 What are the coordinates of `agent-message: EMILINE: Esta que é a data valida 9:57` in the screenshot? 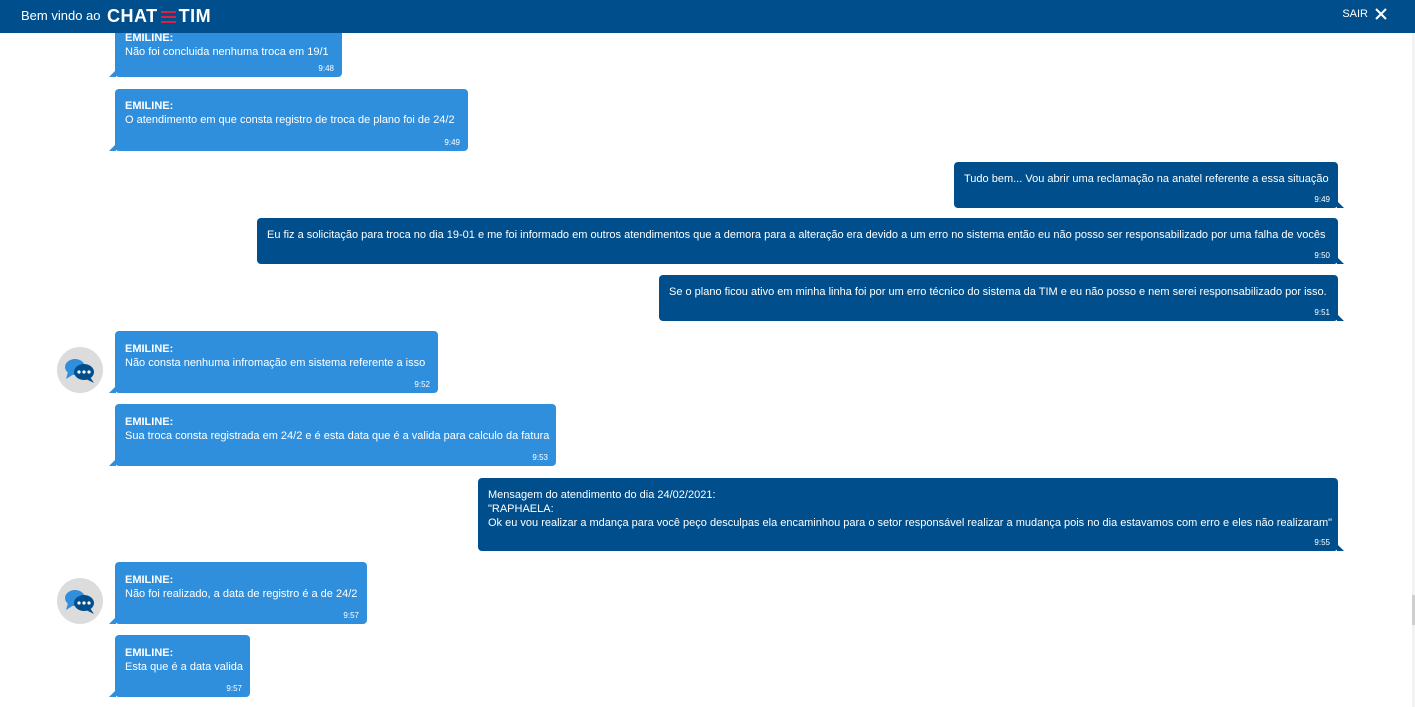 It's located at (179, 666).